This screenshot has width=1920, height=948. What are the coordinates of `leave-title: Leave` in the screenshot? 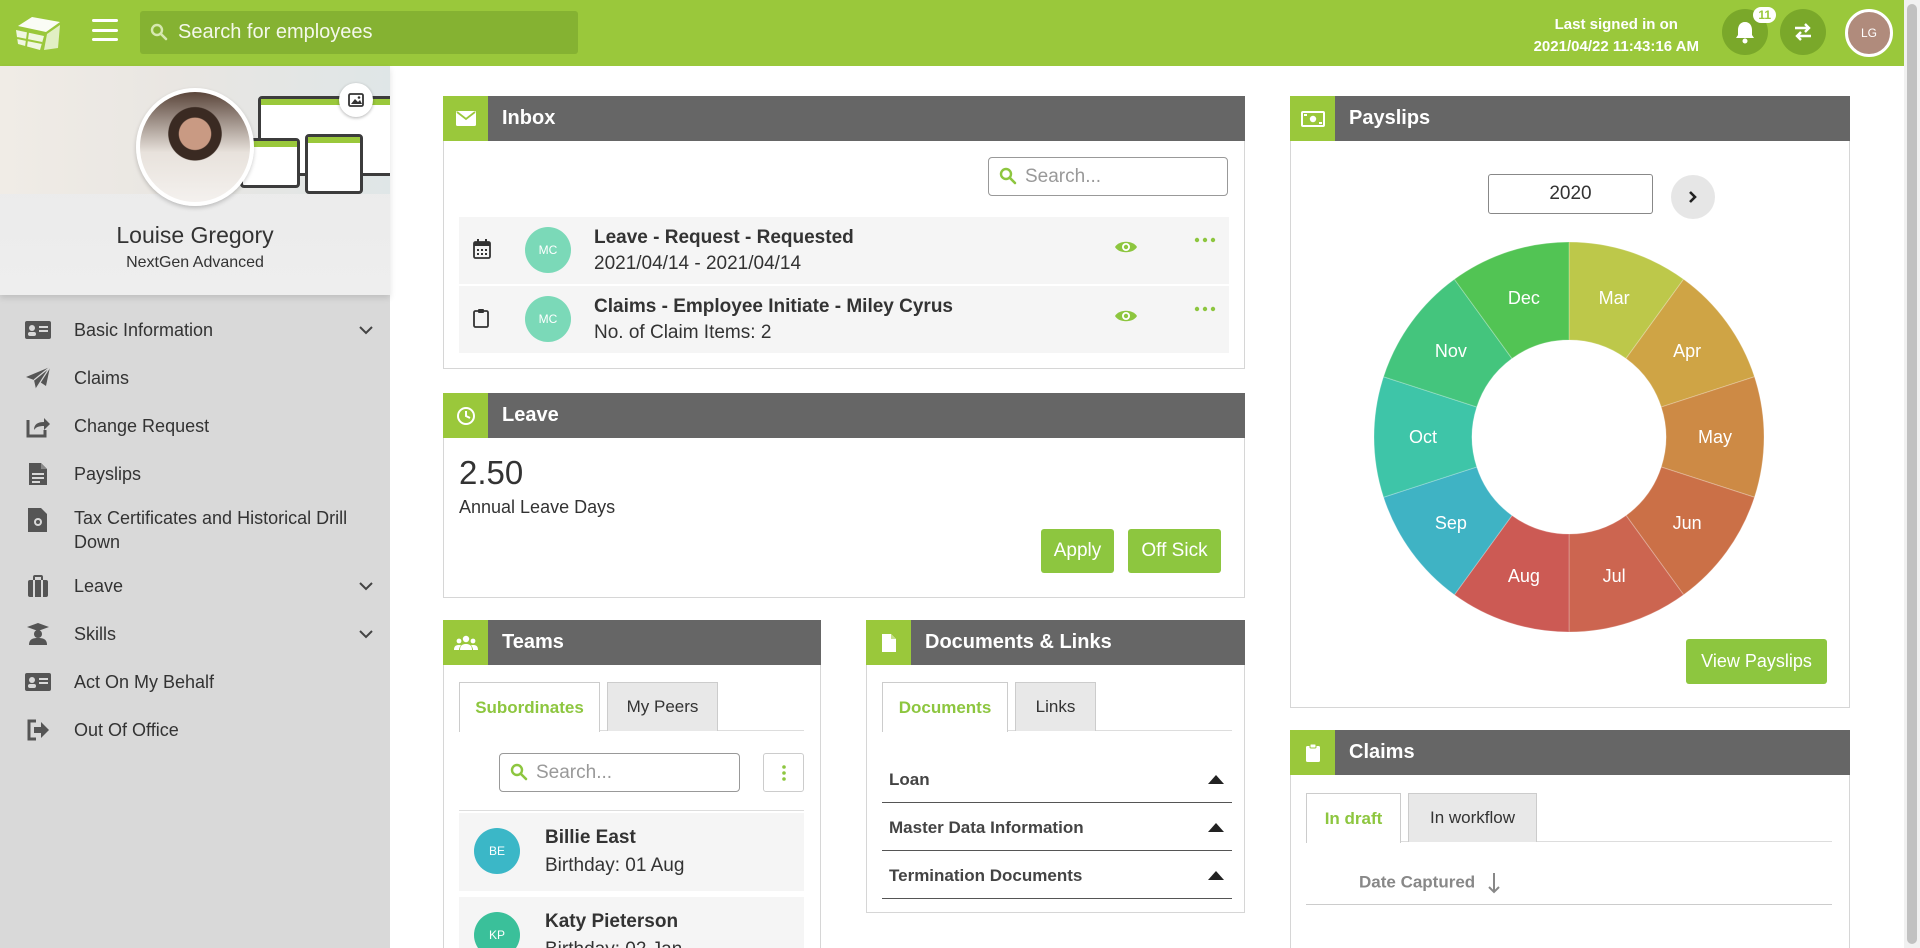 It's located at (530, 415).